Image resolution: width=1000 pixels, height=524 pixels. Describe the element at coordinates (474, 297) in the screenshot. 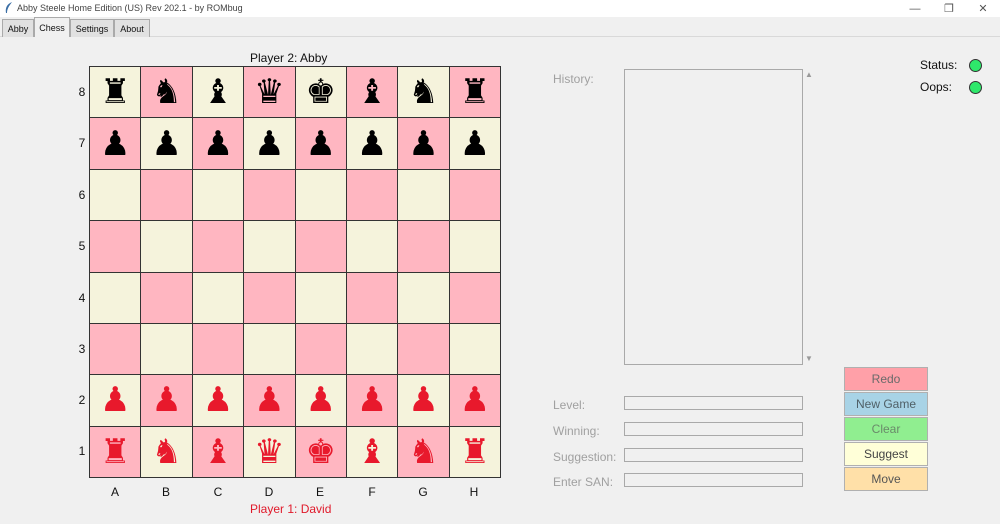

I see `square-h4` at that location.